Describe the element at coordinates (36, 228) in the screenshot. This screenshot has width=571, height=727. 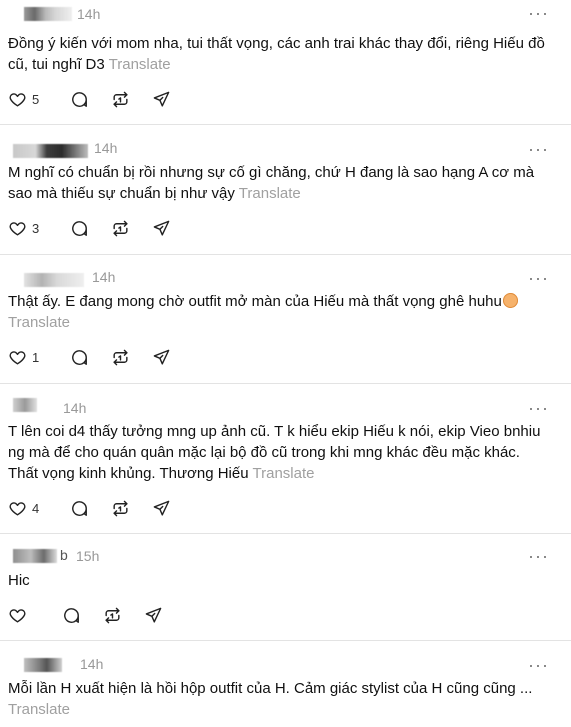
I see `like-count: 3` at that location.